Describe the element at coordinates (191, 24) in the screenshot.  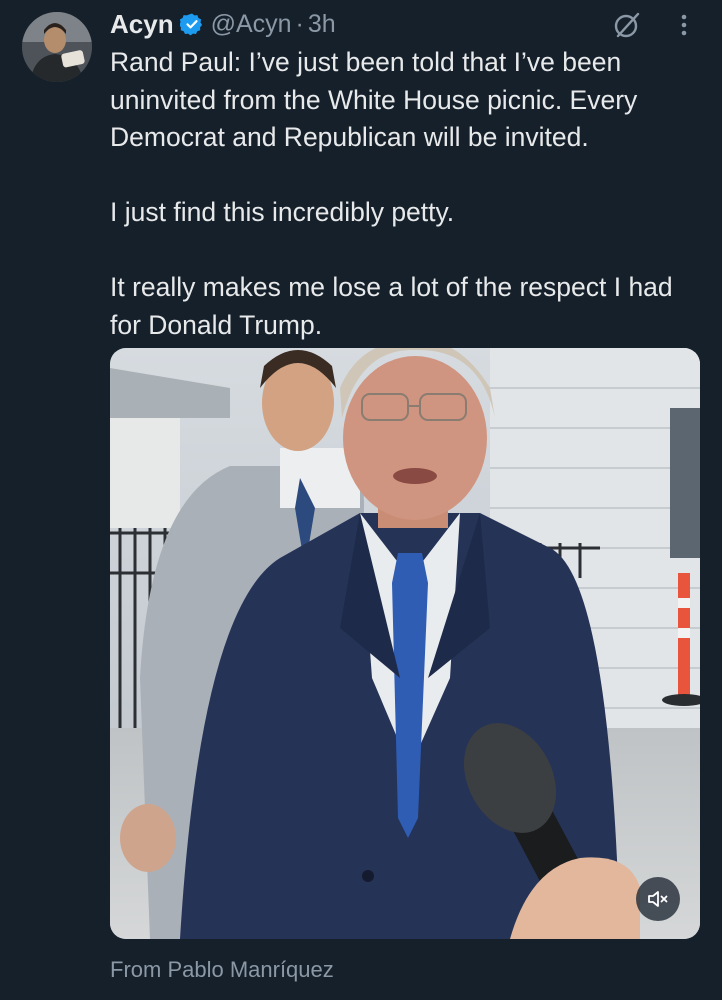
I see `verified-badge-icon` at that location.